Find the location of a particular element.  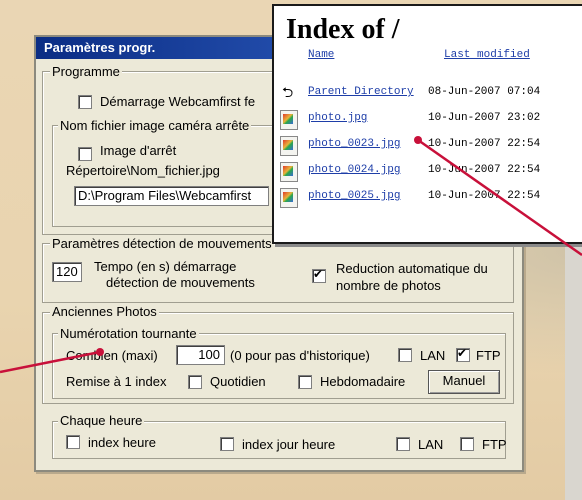

lan-checkbox is located at coordinates (405, 355).